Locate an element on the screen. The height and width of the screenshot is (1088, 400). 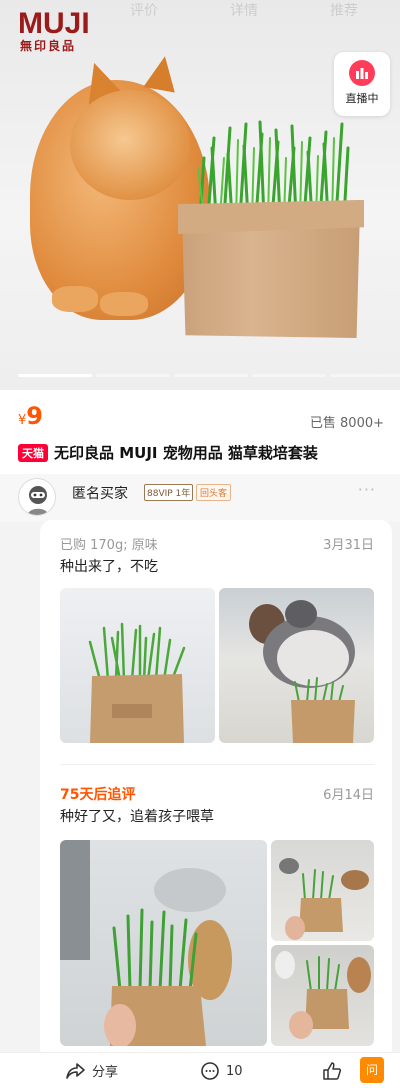
follow-up-label: 75天后追评 is located at coordinates (98, 795).